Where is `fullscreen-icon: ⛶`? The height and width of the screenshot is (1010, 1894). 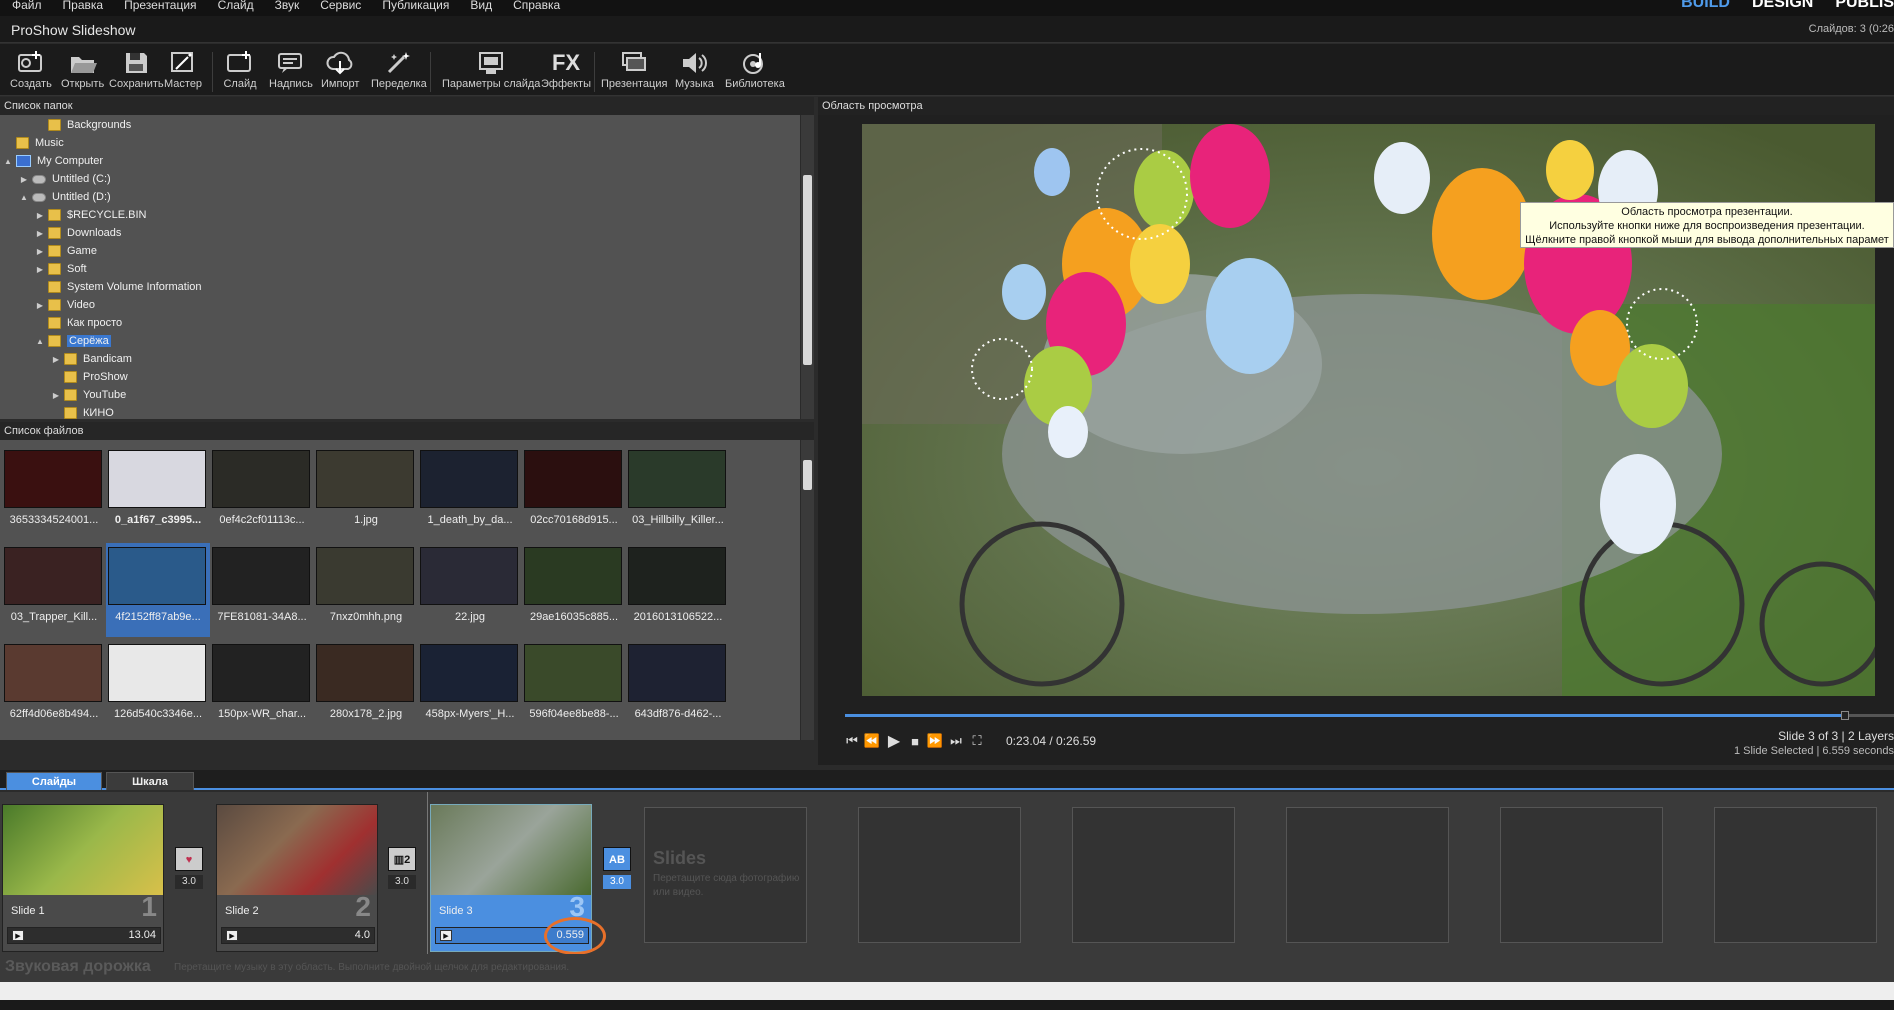
fullscreen-icon: ⛶ is located at coordinates (977, 741).